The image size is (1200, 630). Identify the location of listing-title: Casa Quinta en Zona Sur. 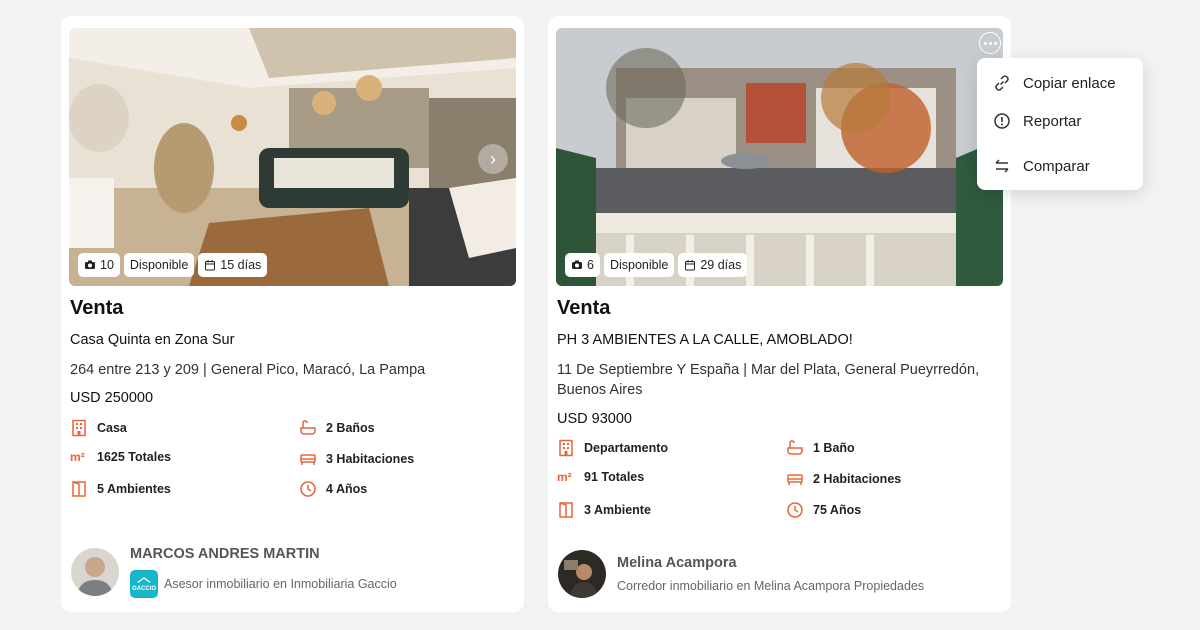
(152, 340).